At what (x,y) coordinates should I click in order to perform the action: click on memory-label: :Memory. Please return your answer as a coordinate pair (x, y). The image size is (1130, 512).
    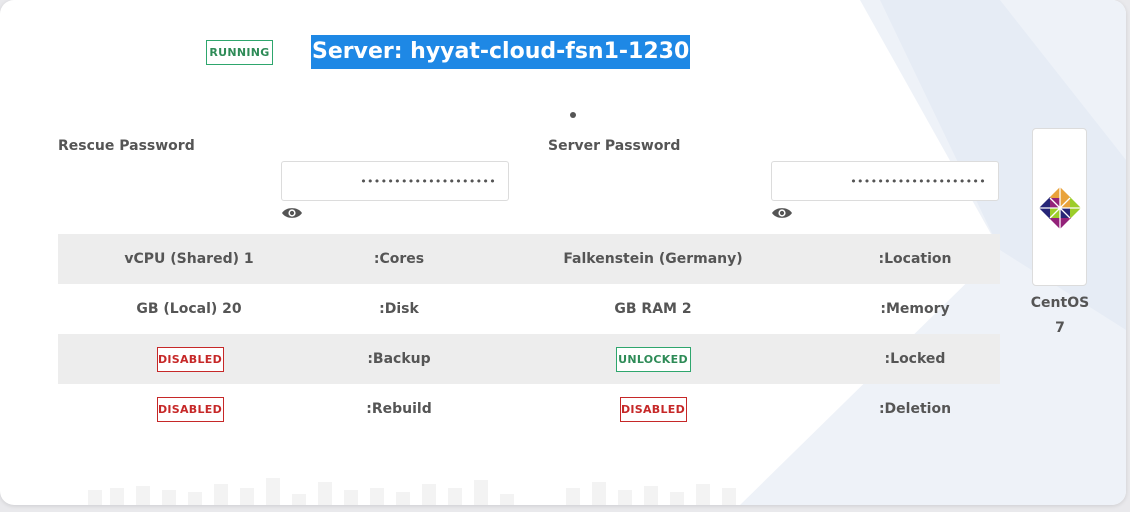
    Looking at the image, I should click on (915, 309).